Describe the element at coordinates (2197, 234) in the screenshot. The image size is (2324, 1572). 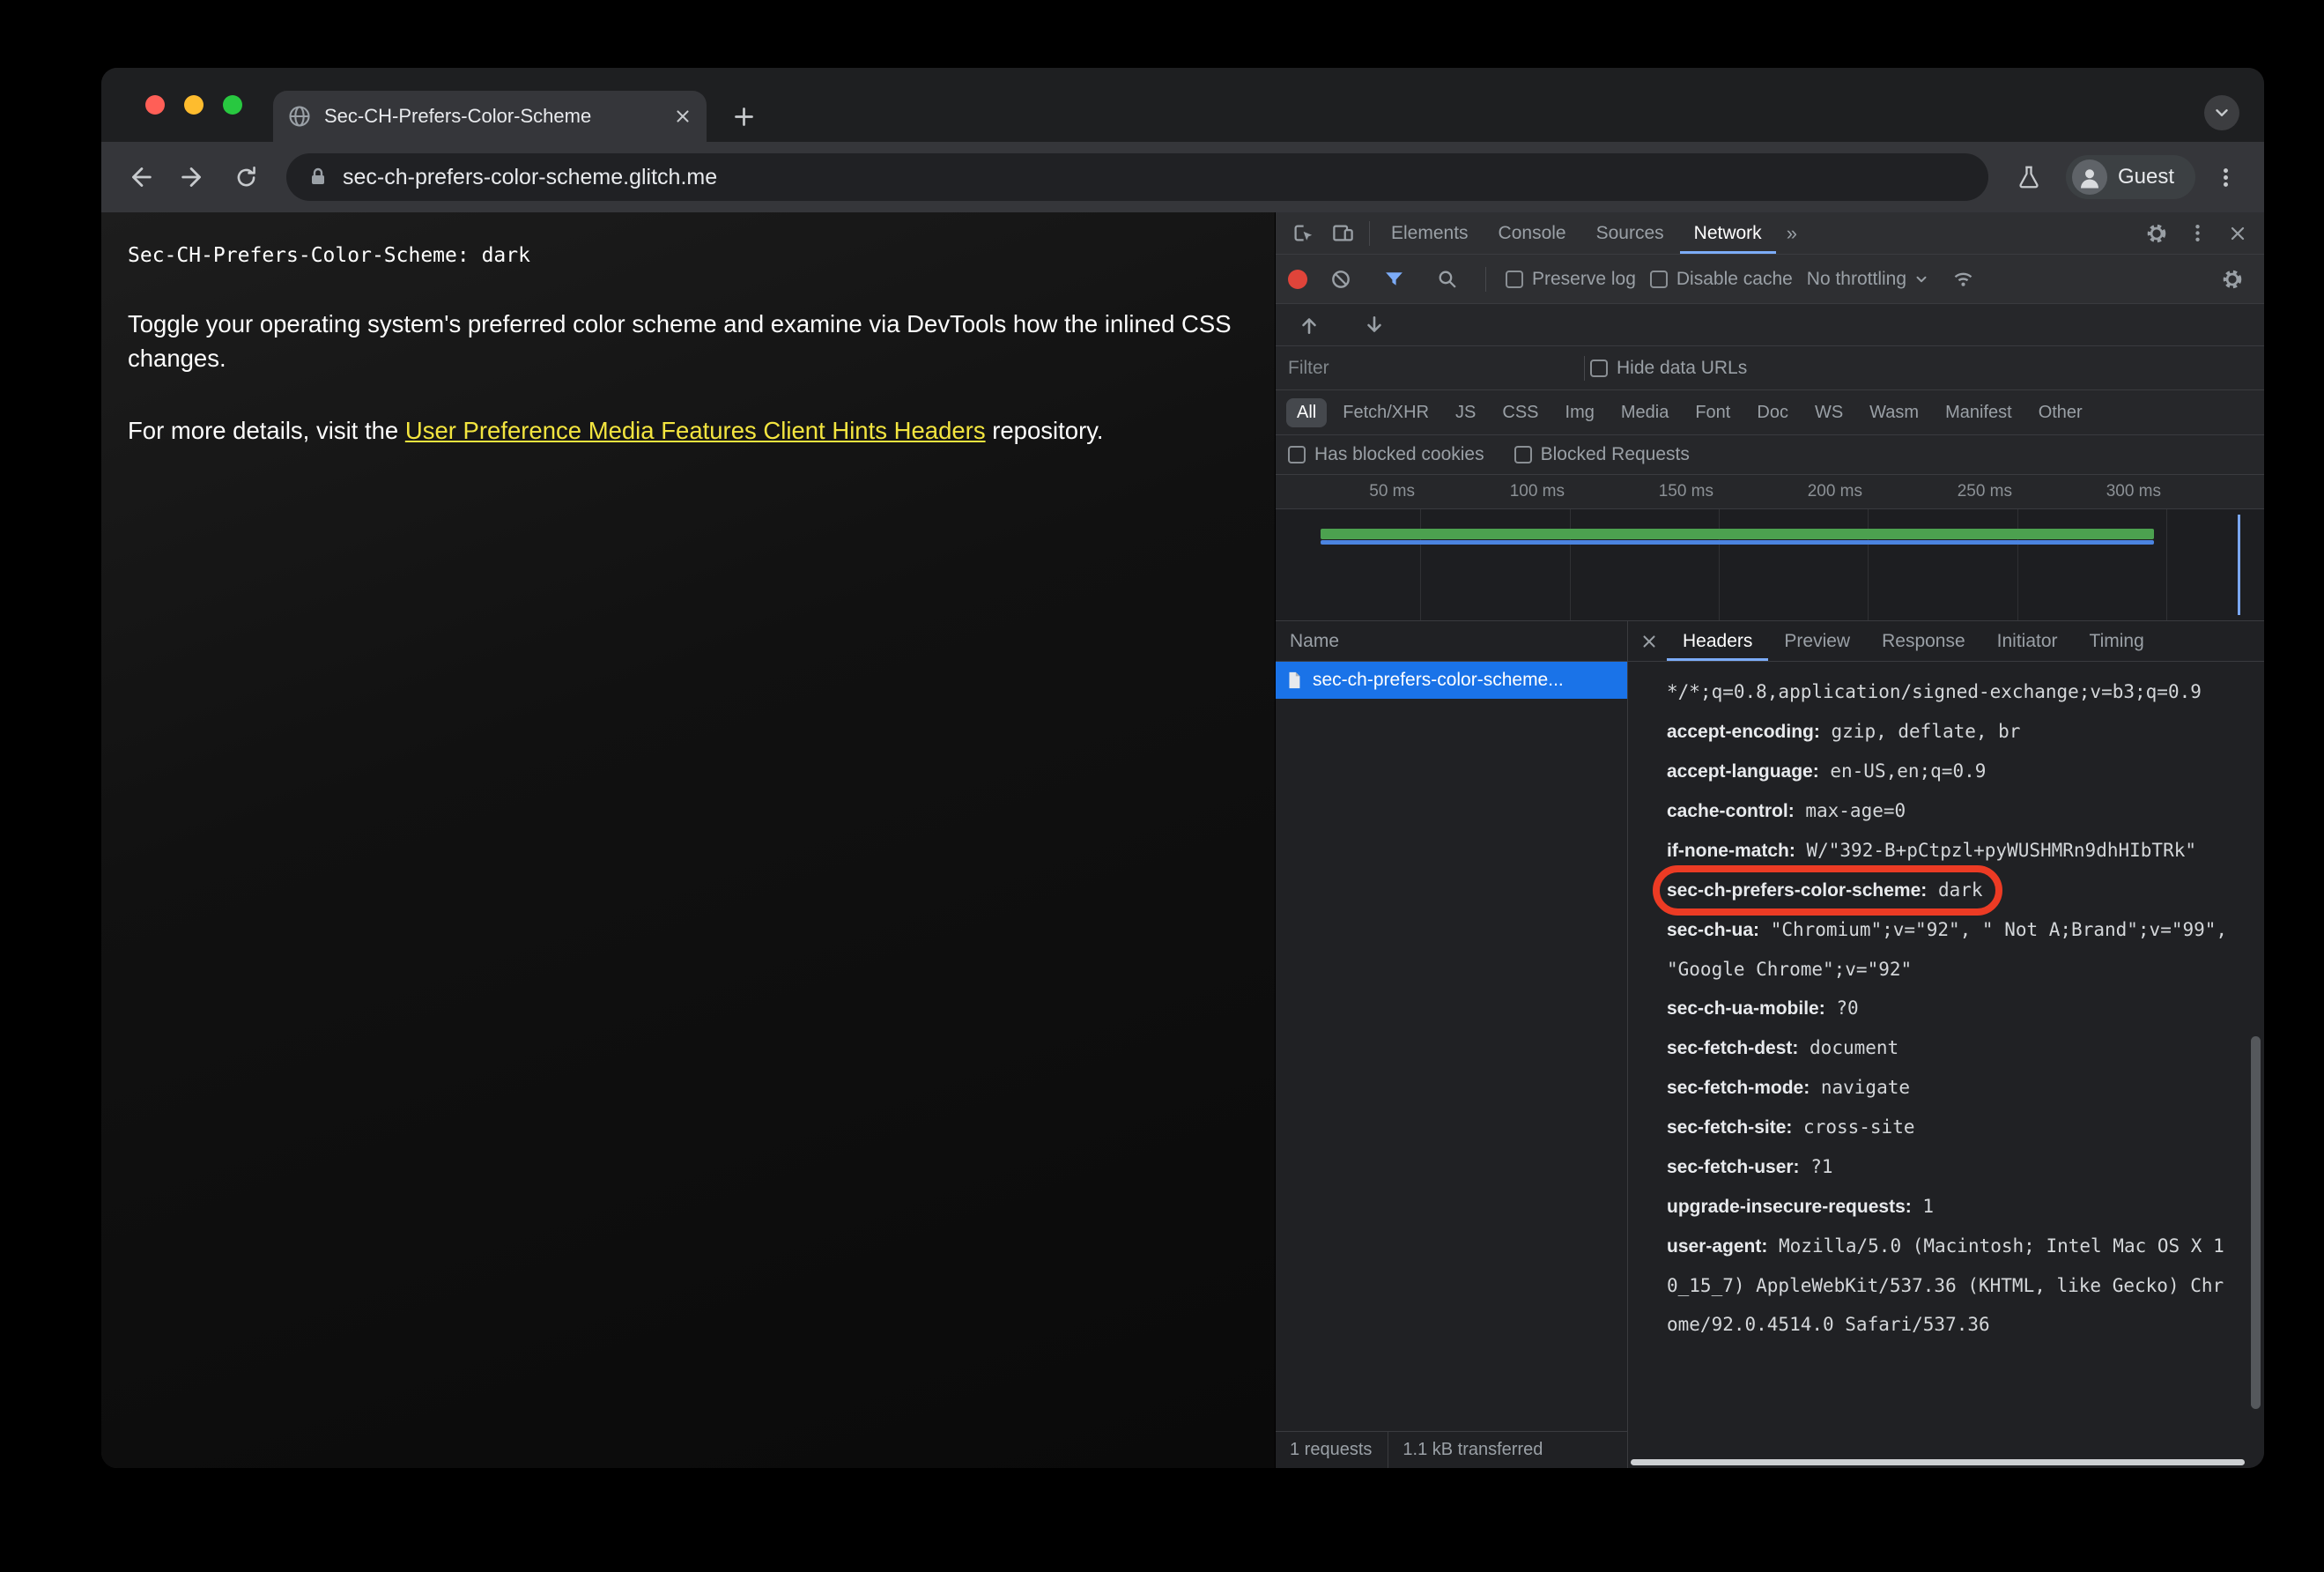
I see `devtools-menu-kebab-icon` at that location.